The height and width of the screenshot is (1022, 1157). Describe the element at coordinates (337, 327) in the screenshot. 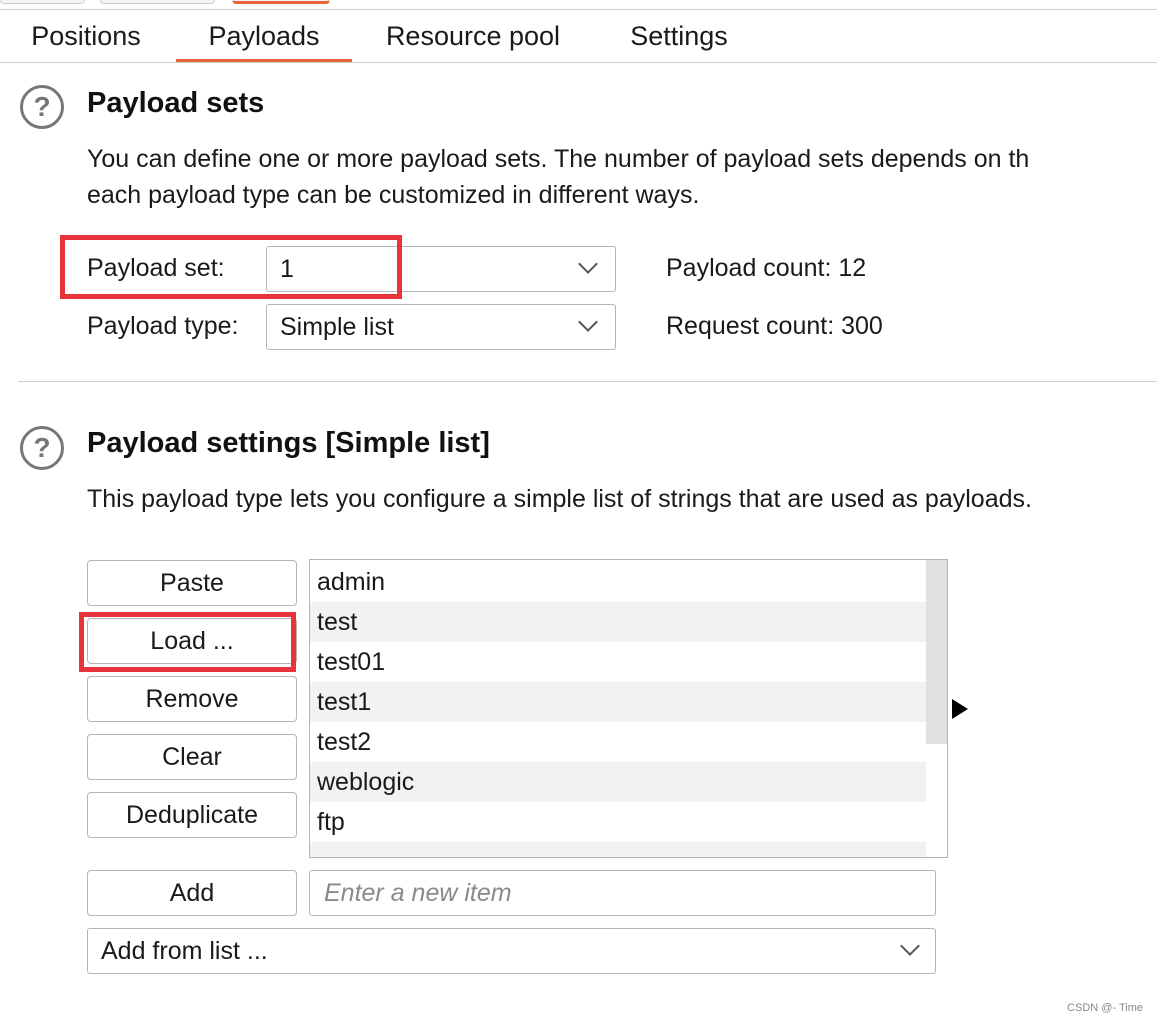

I see `payload-type-value: Simple list` at that location.